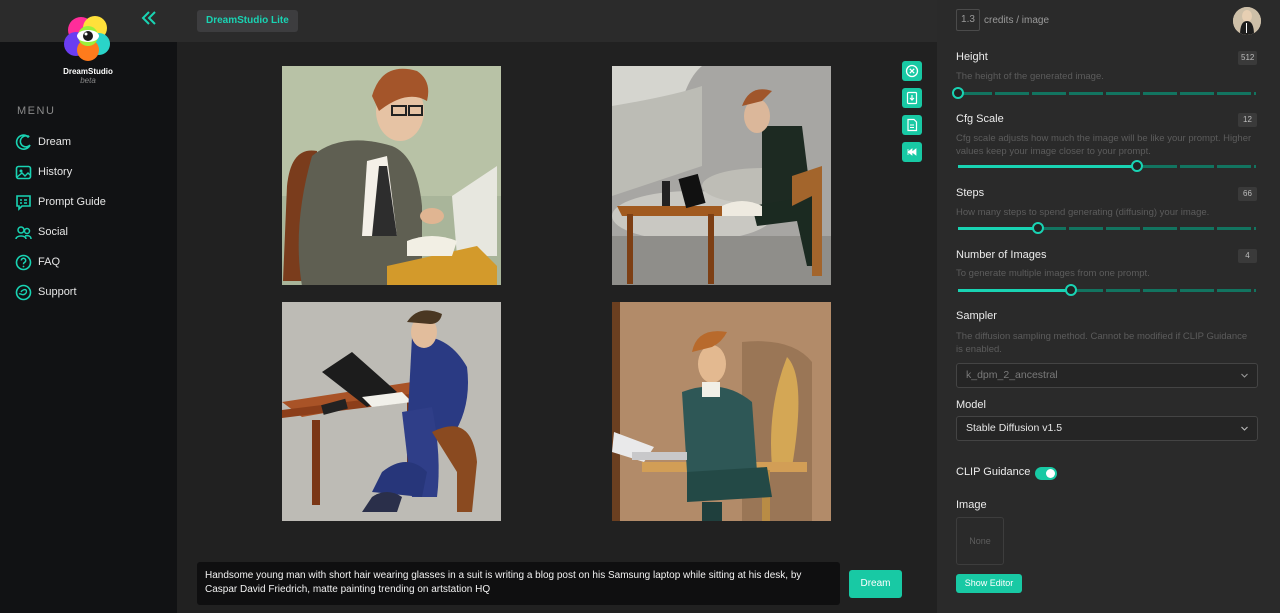  What do you see at coordinates (23, 232) in the screenshot?
I see `social-icon` at bounding box center [23, 232].